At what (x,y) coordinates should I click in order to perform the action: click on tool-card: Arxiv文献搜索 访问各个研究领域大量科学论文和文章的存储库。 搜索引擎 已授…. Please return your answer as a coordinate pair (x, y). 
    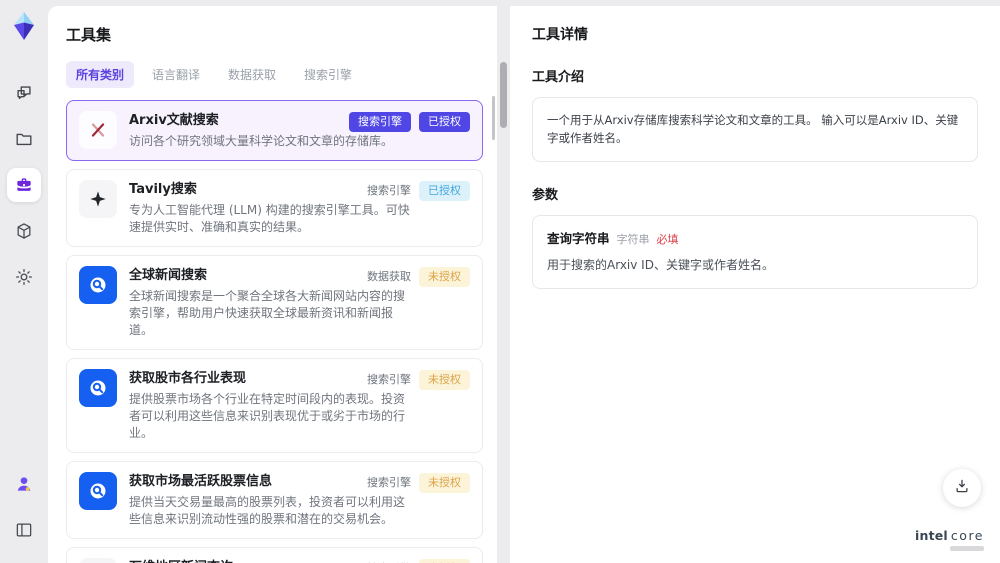
    Looking at the image, I should click on (274, 130).